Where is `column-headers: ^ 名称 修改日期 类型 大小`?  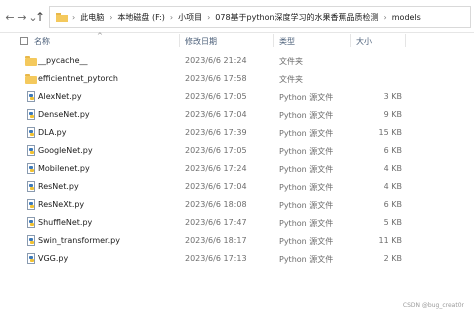 column-headers: ^ 名称 修改日期 类型 大小 is located at coordinates (237, 40).